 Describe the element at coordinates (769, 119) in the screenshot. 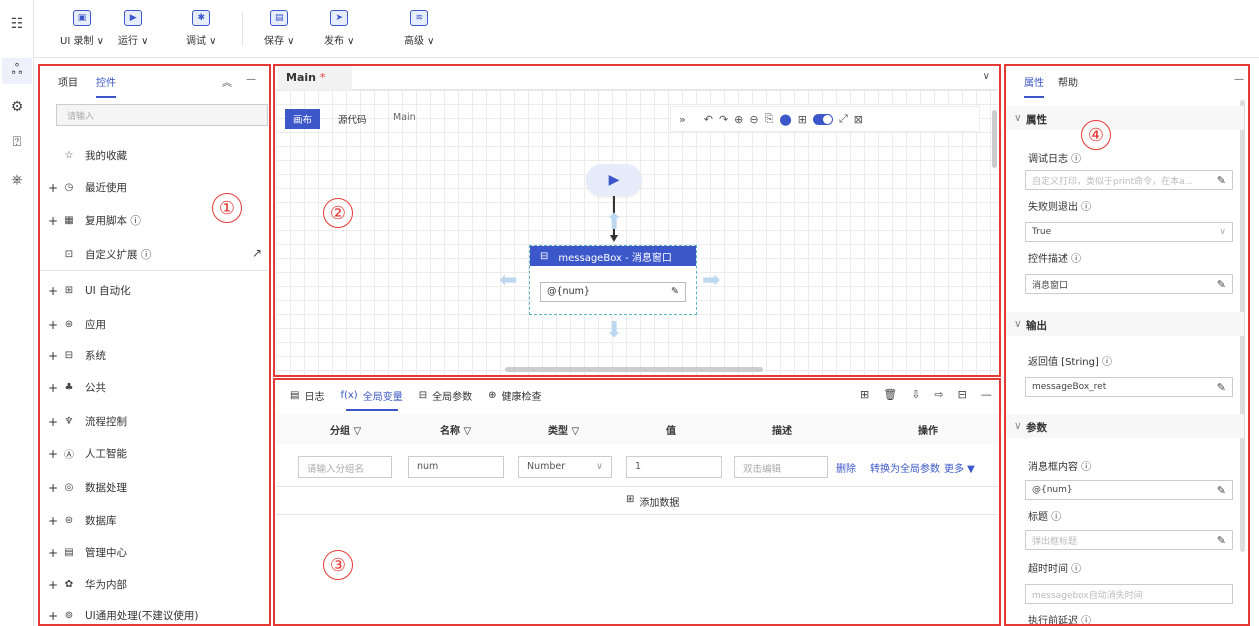

I see `copy-icon: ⎘` at that location.